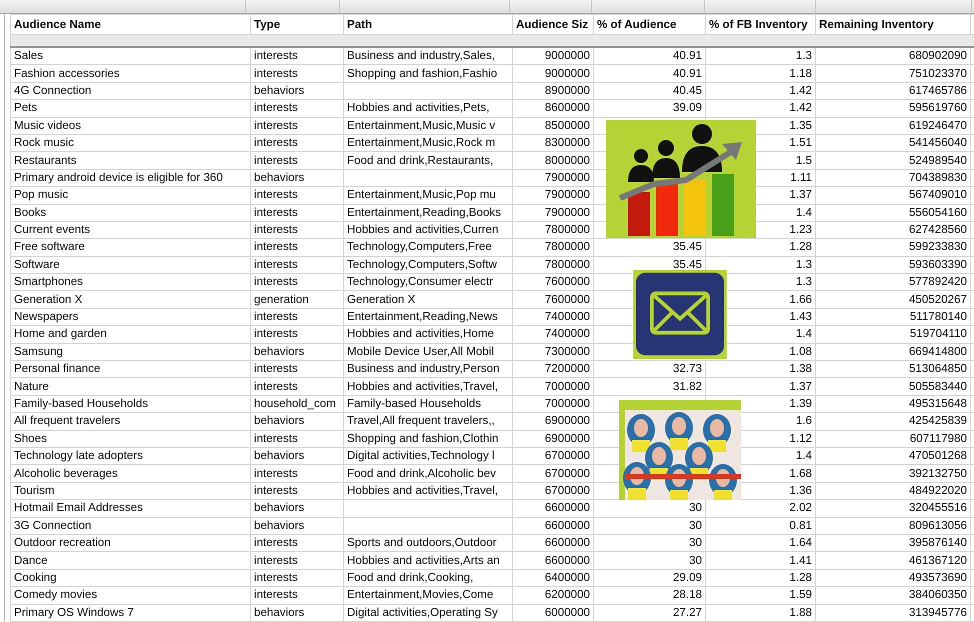 This screenshot has height=622, width=974. What do you see at coordinates (553, 439) in the screenshot?
I see `table-cell: 6900000` at bounding box center [553, 439].